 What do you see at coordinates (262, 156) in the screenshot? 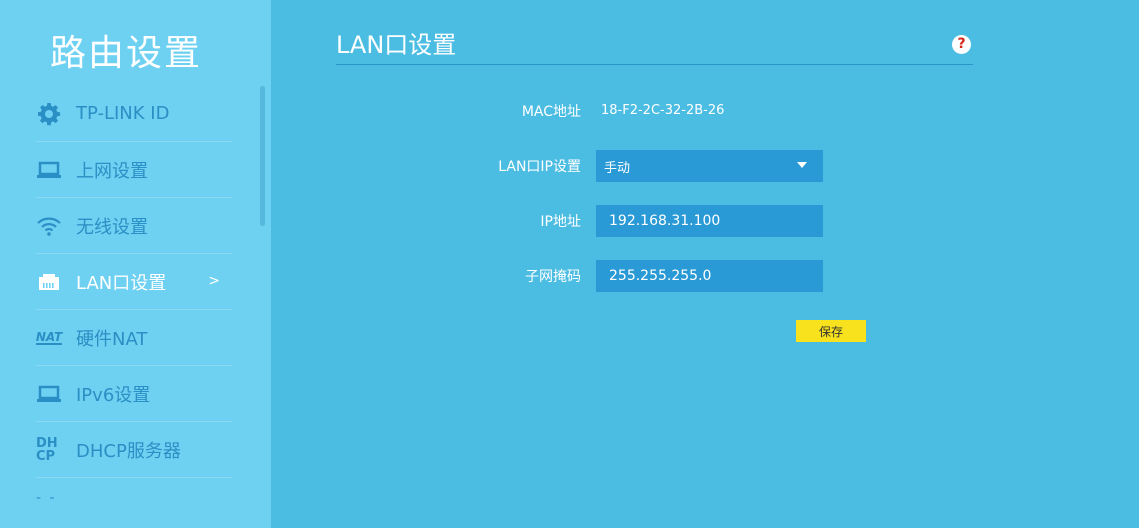
I see `sidebar-scrollbar` at bounding box center [262, 156].